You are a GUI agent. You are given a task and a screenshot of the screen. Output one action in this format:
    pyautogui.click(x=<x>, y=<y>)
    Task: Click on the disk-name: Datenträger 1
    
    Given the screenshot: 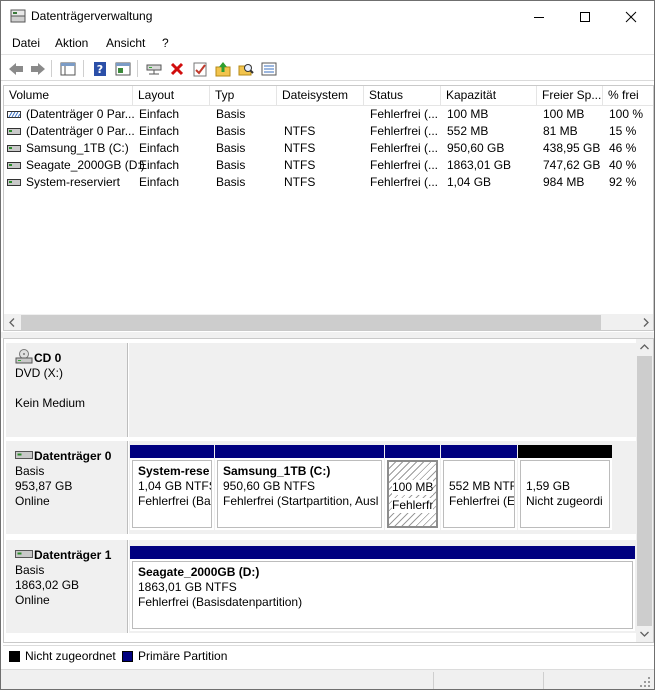 What is the action you would take?
    pyautogui.click(x=73, y=555)
    